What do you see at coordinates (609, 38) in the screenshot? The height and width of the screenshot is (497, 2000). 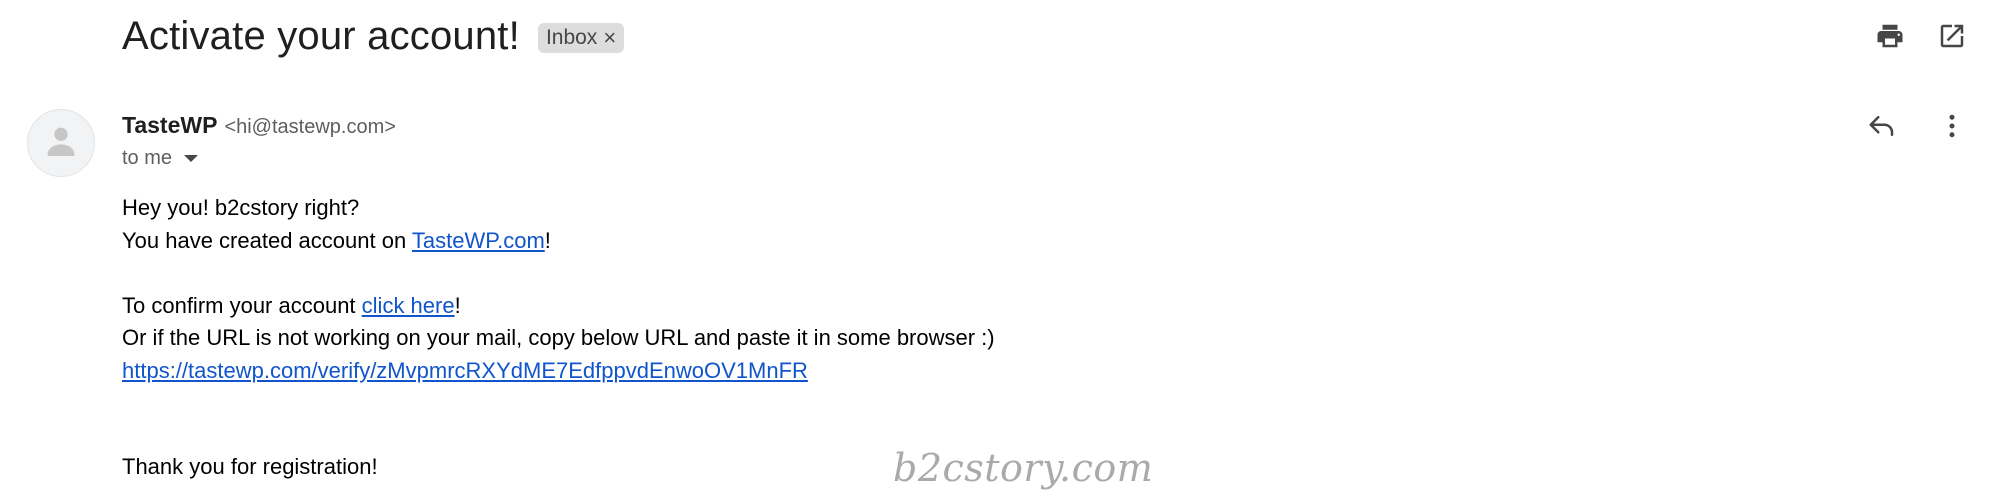 I see `remove-label-button: ×` at bounding box center [609, 38].